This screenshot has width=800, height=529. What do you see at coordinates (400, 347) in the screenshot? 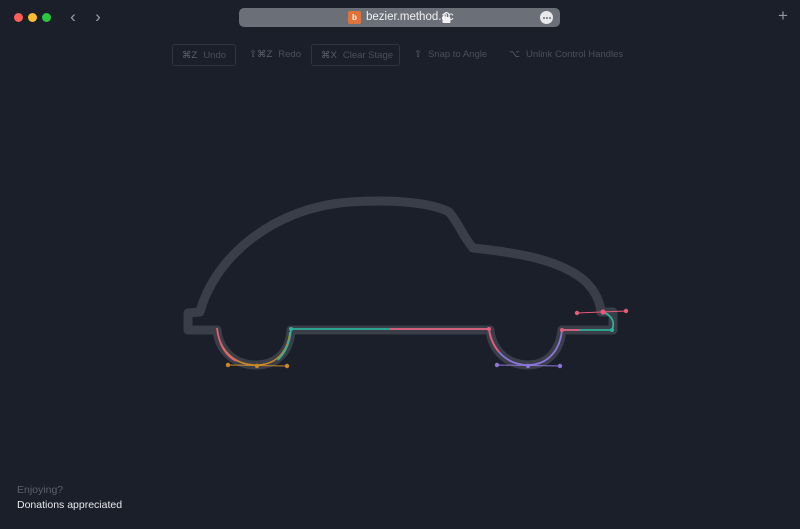
I see `car-guide-underside` at bounding box center [400, 347].